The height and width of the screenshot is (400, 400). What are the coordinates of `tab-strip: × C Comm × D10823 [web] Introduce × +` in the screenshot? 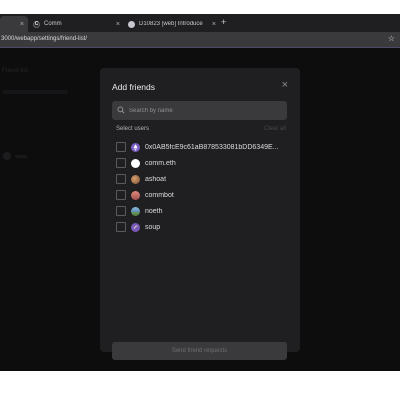 It's located at (200, 23).